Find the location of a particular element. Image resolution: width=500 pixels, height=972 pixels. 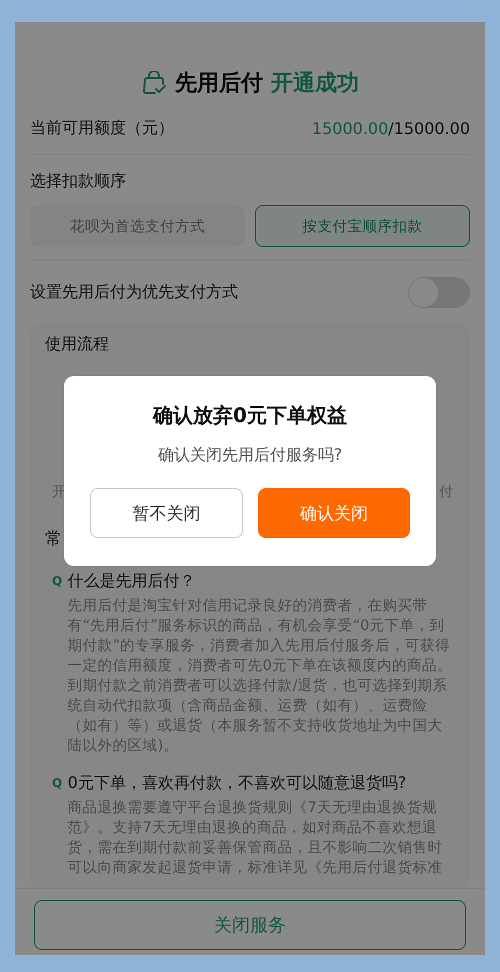

available-amount: 15000.00 is located at coordinates (350, 128).